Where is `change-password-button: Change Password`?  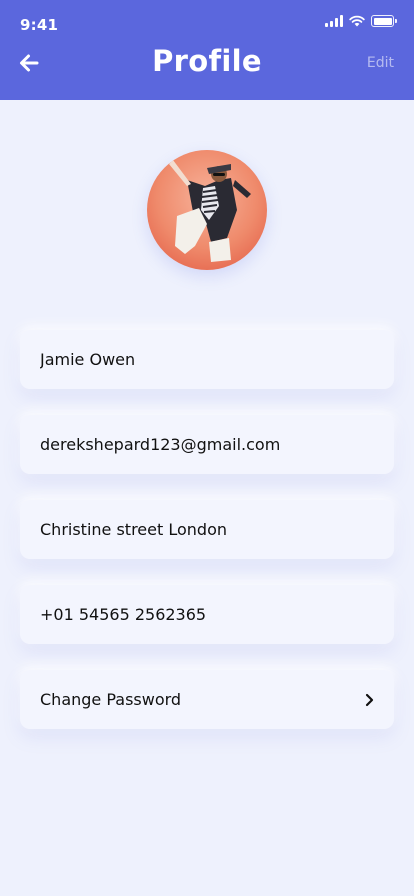
change-password-button: Change Password is located at coordinates (207, 699).